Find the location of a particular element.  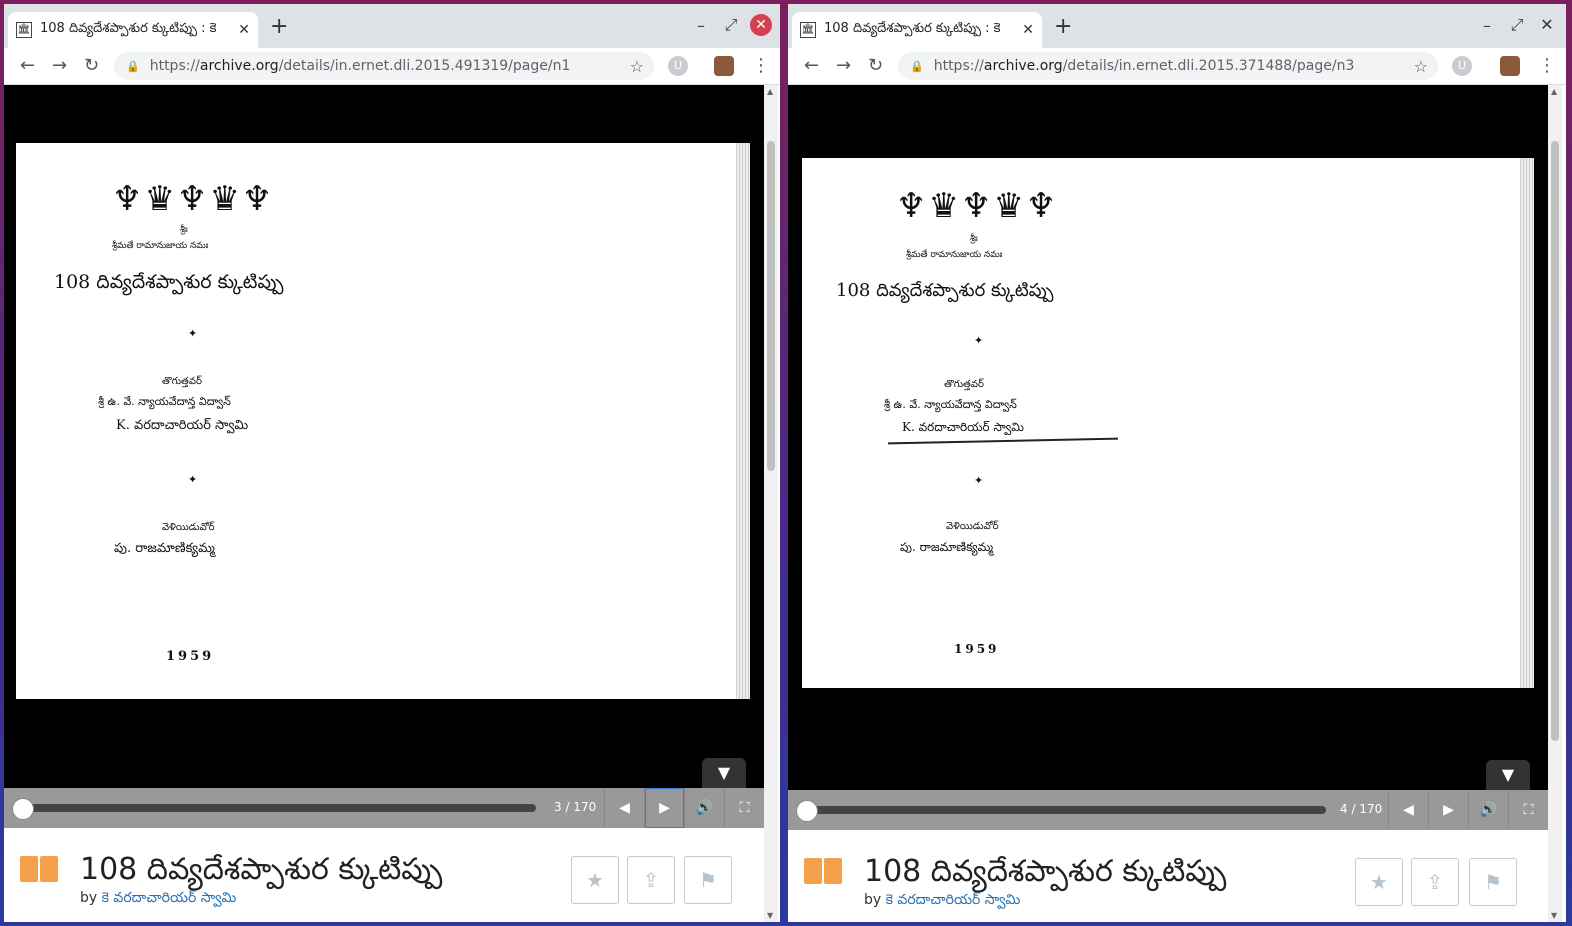

item-byline: by కె వరదాచారియర్ స్వామి is located at coordinates (158, 899).